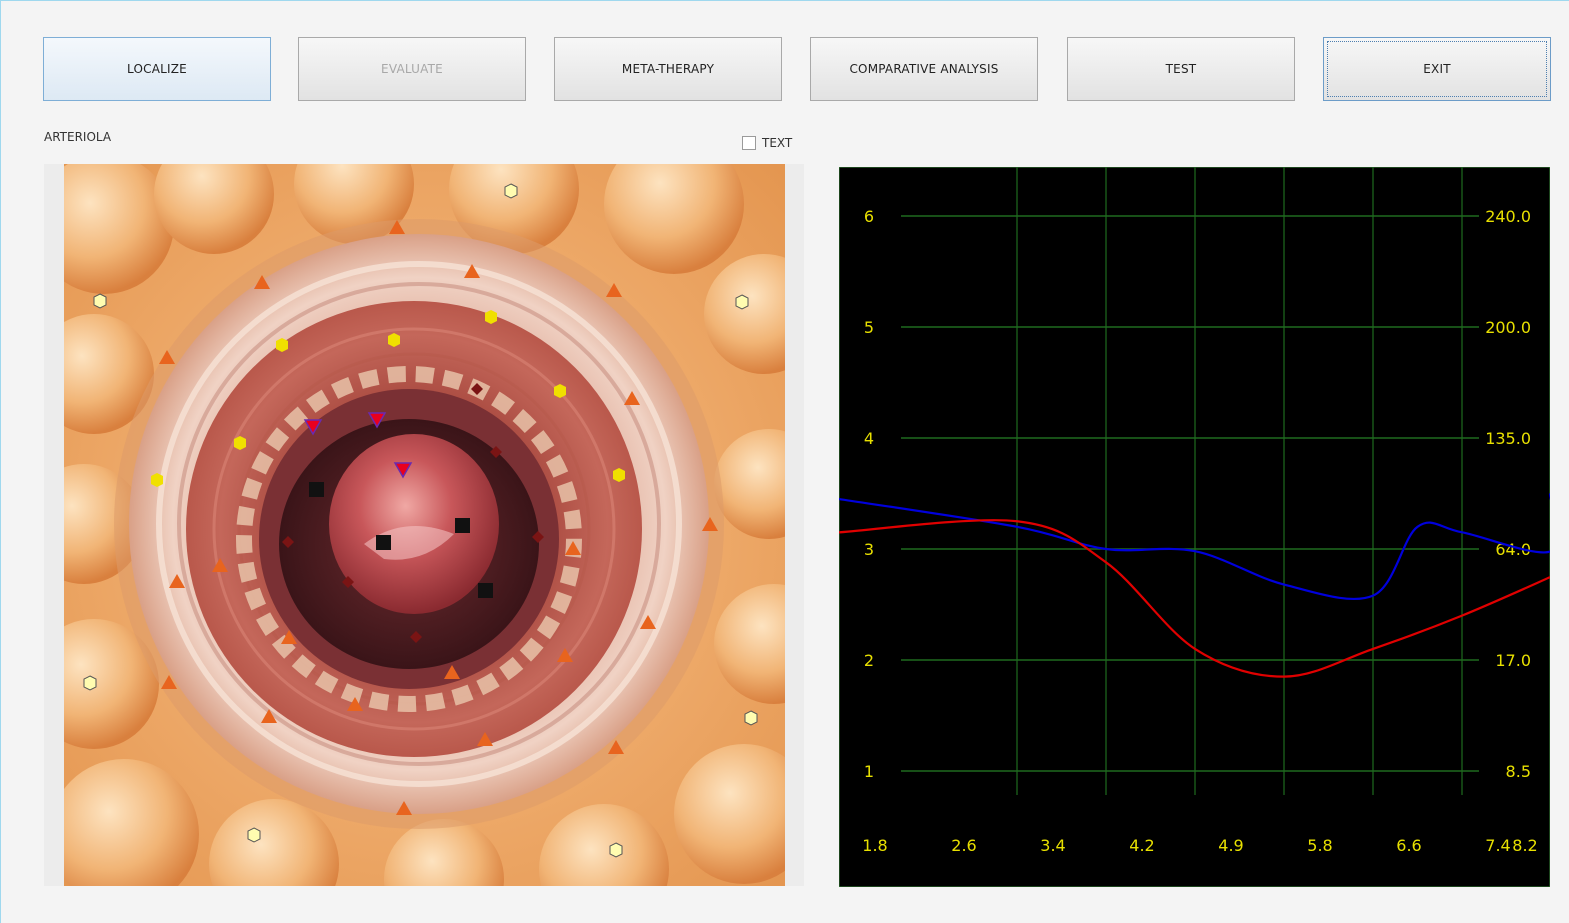 This screenshot has width=1569, height=923. What do you see at coordinates (869, 438) in the screenshot?
I see `y-tick-left: 4` at bounding box center [869, 438].